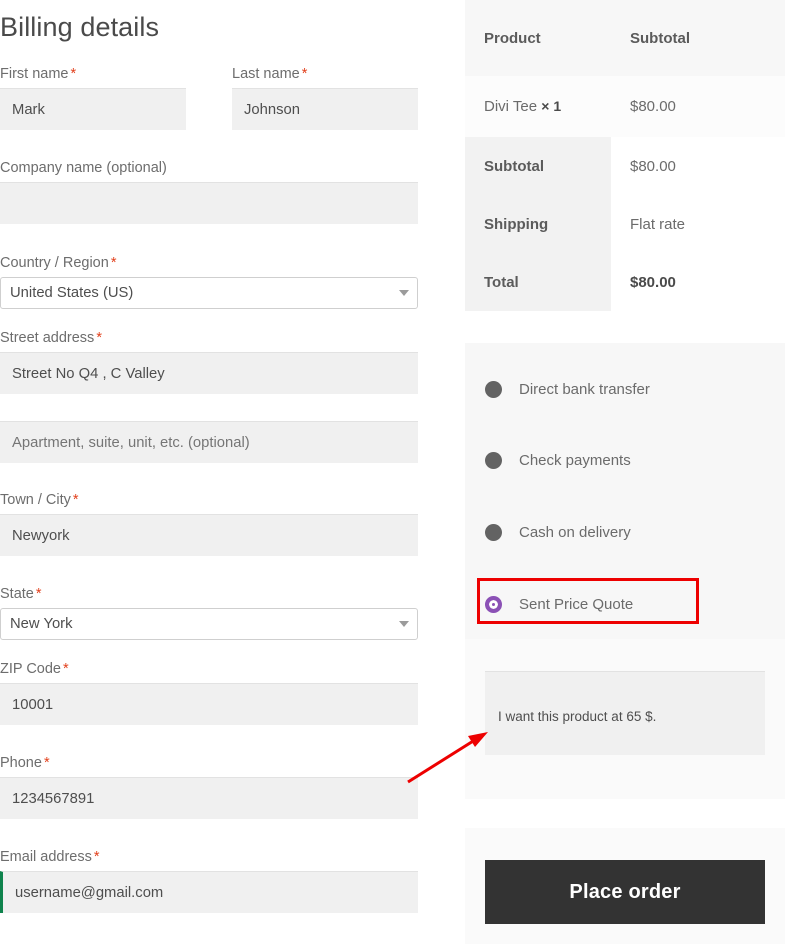 The height and width of the screenshot is (944, 785). Describe the element at coordinates (698, 224) in the screenshot. I see `shipping-value: Flat rate` at that location.